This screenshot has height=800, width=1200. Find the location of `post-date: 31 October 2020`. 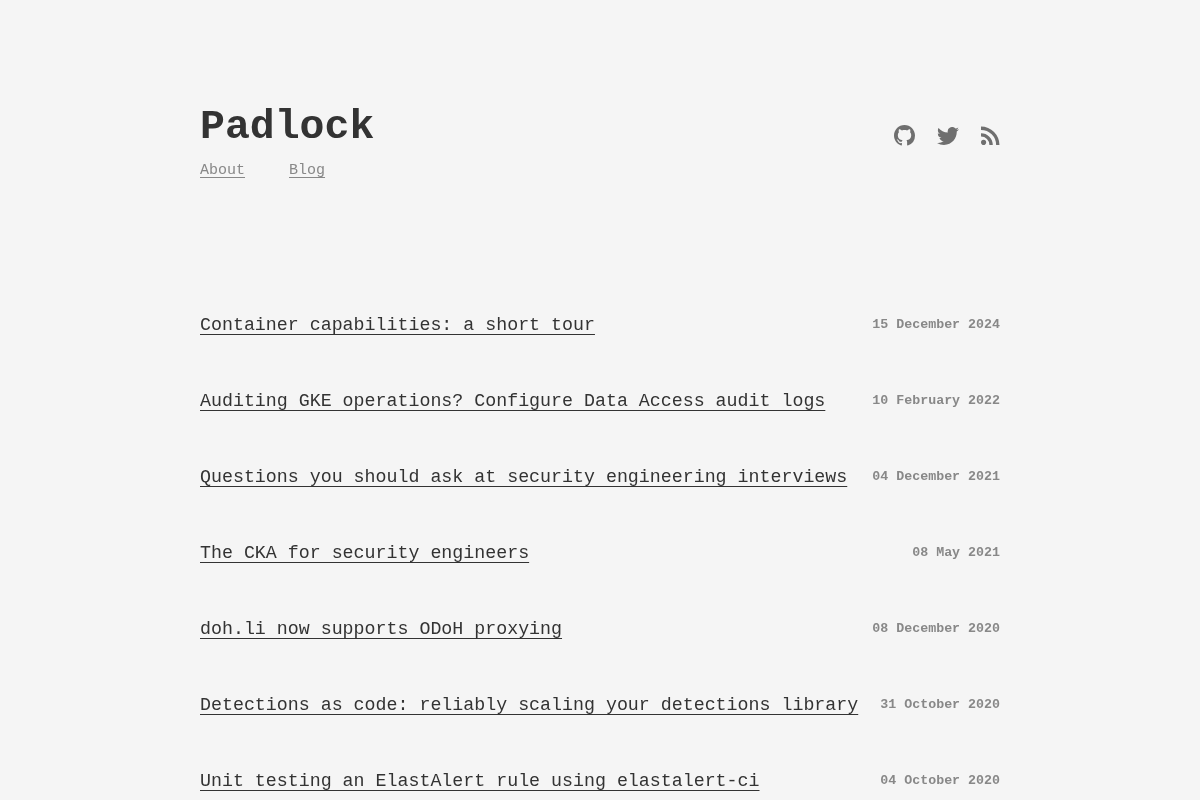

post-date: 31 October 2020 is located at coordinates (940, 705).